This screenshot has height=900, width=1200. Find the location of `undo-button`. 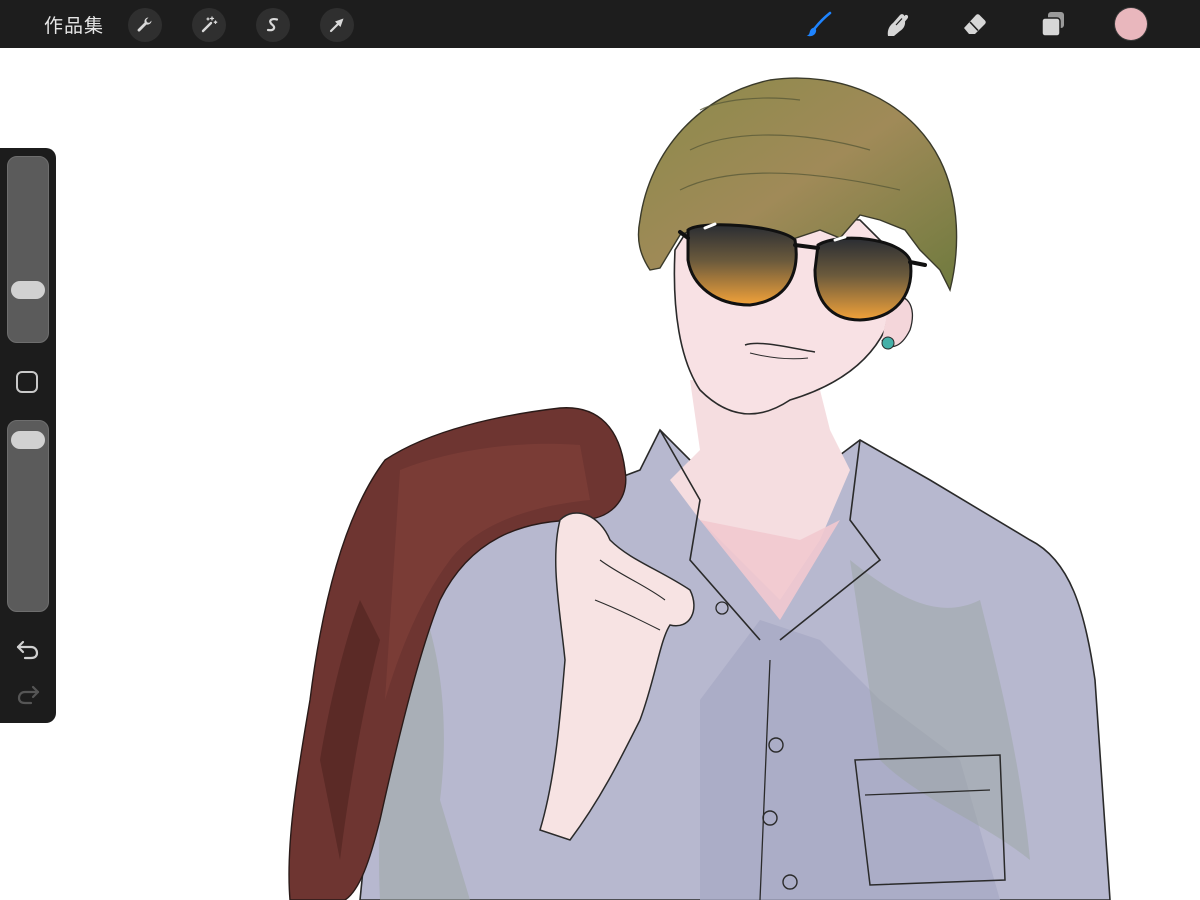

undo-button is located at coordinates (28, 649).